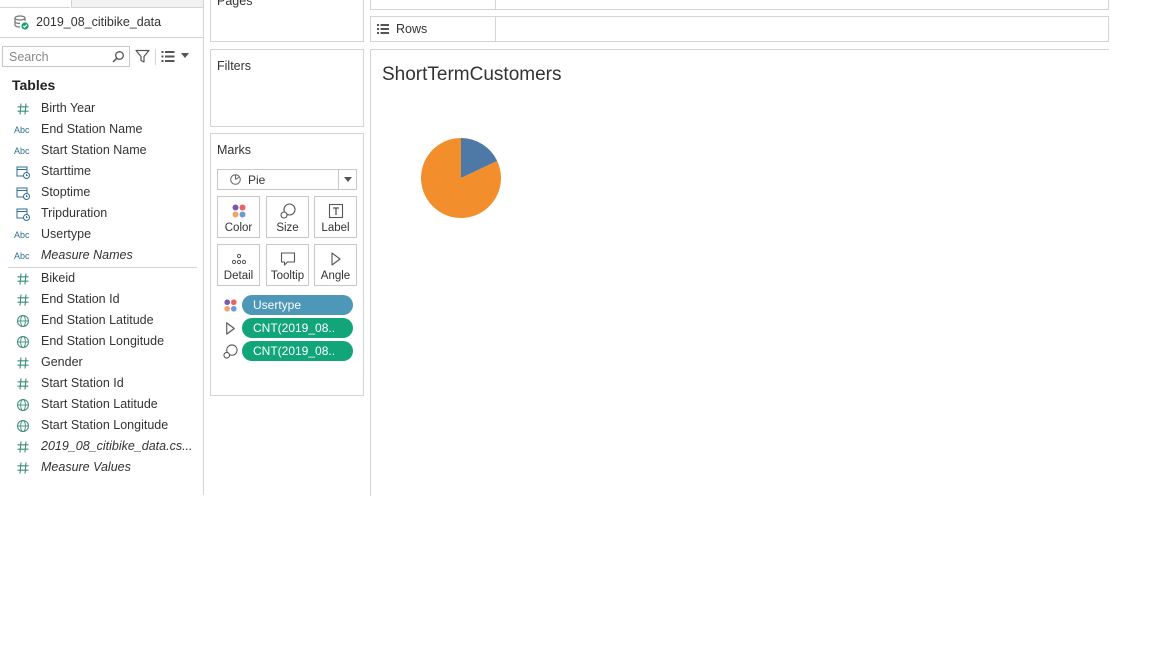 The image size is (1152, 648). Describe the element at coordinates (66, 234) in the screenshot. I see `field-name: Usertype` at that location.